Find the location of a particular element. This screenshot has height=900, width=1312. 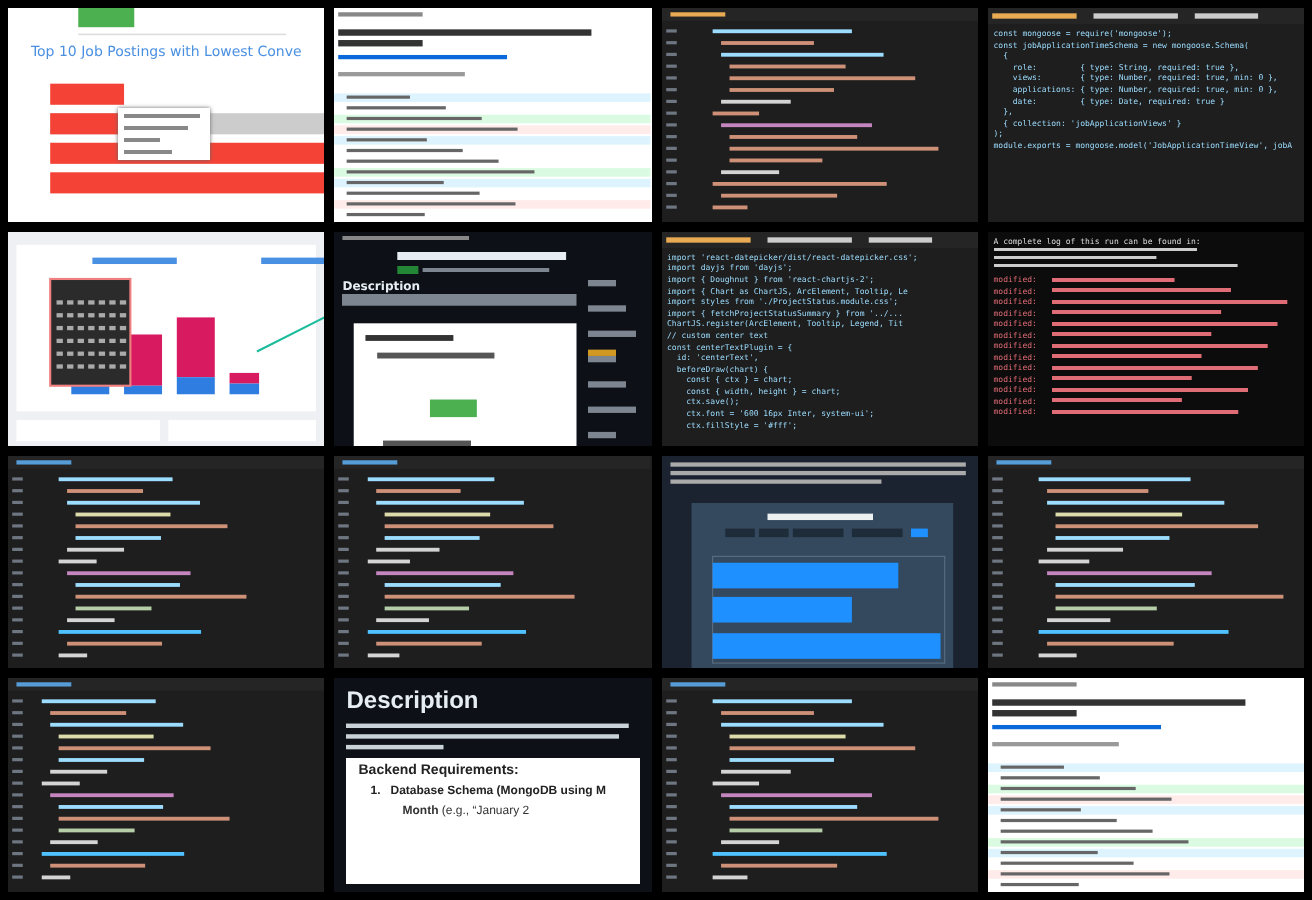

tooltip is located at coordinates (164, 134).